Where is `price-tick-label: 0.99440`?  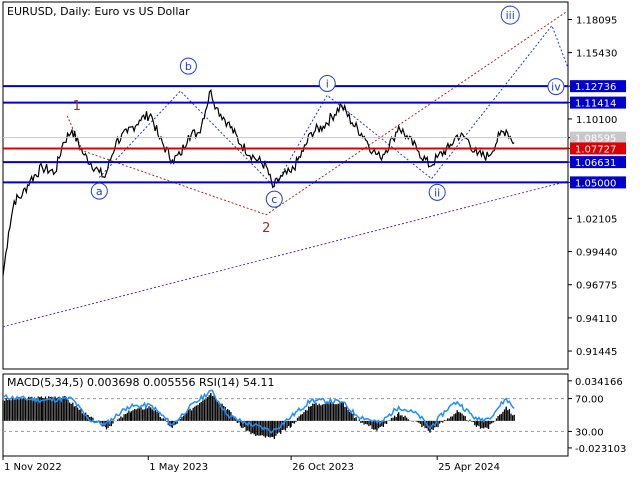 price-tick-label: 0.99440 is located at coordinates (596, 253).